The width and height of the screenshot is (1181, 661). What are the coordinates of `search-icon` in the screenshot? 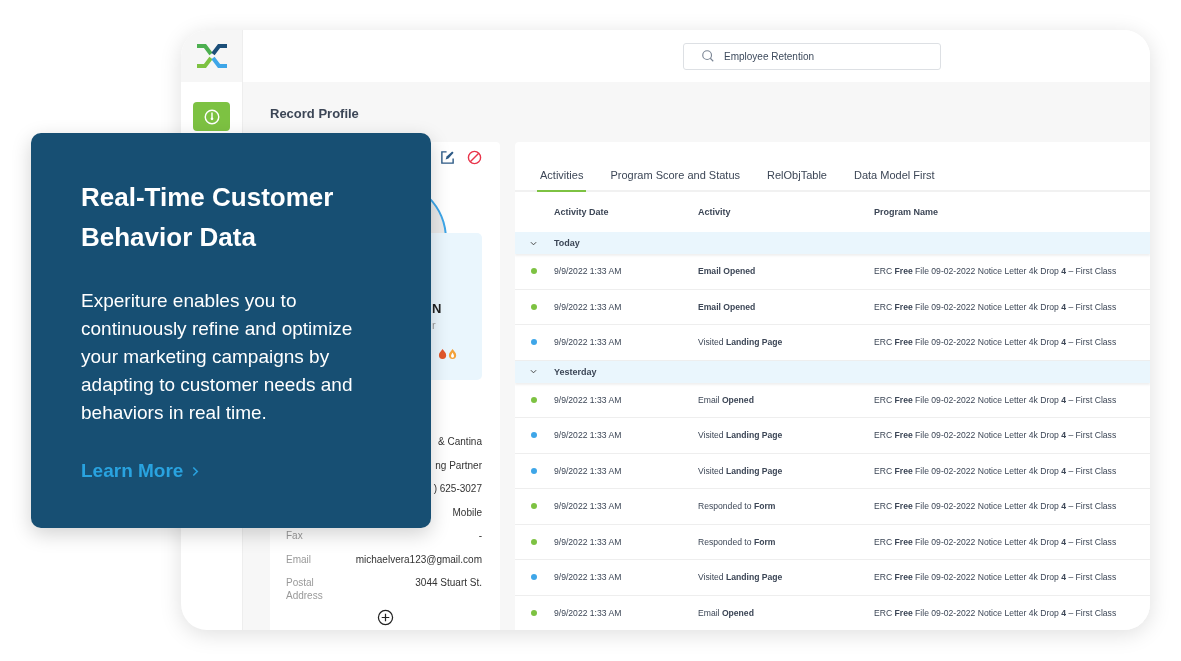 It's located at (708, 55).